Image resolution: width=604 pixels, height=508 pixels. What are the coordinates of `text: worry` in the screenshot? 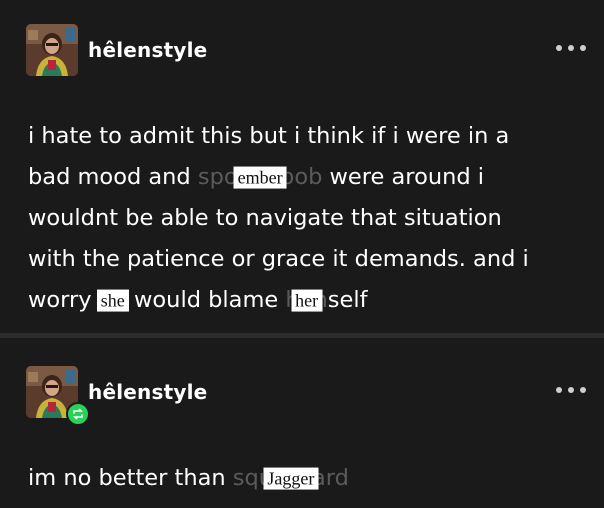 It's located at (63, 300).